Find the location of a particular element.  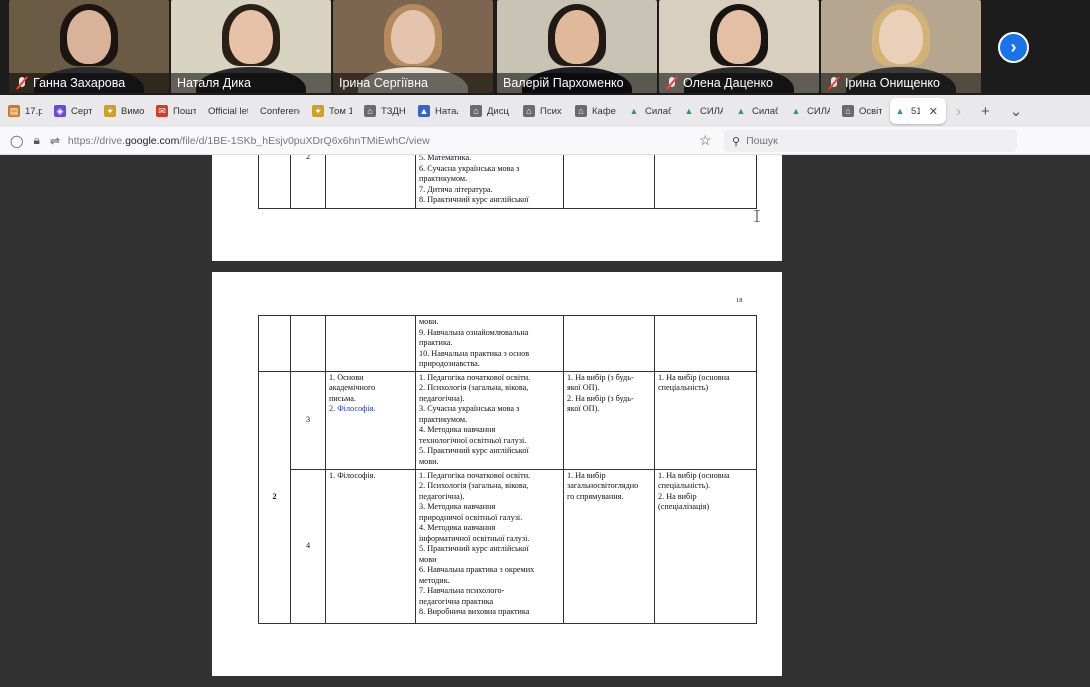

browser-tab: ▲ 51. ✕ is located at coordinates (918, 111).